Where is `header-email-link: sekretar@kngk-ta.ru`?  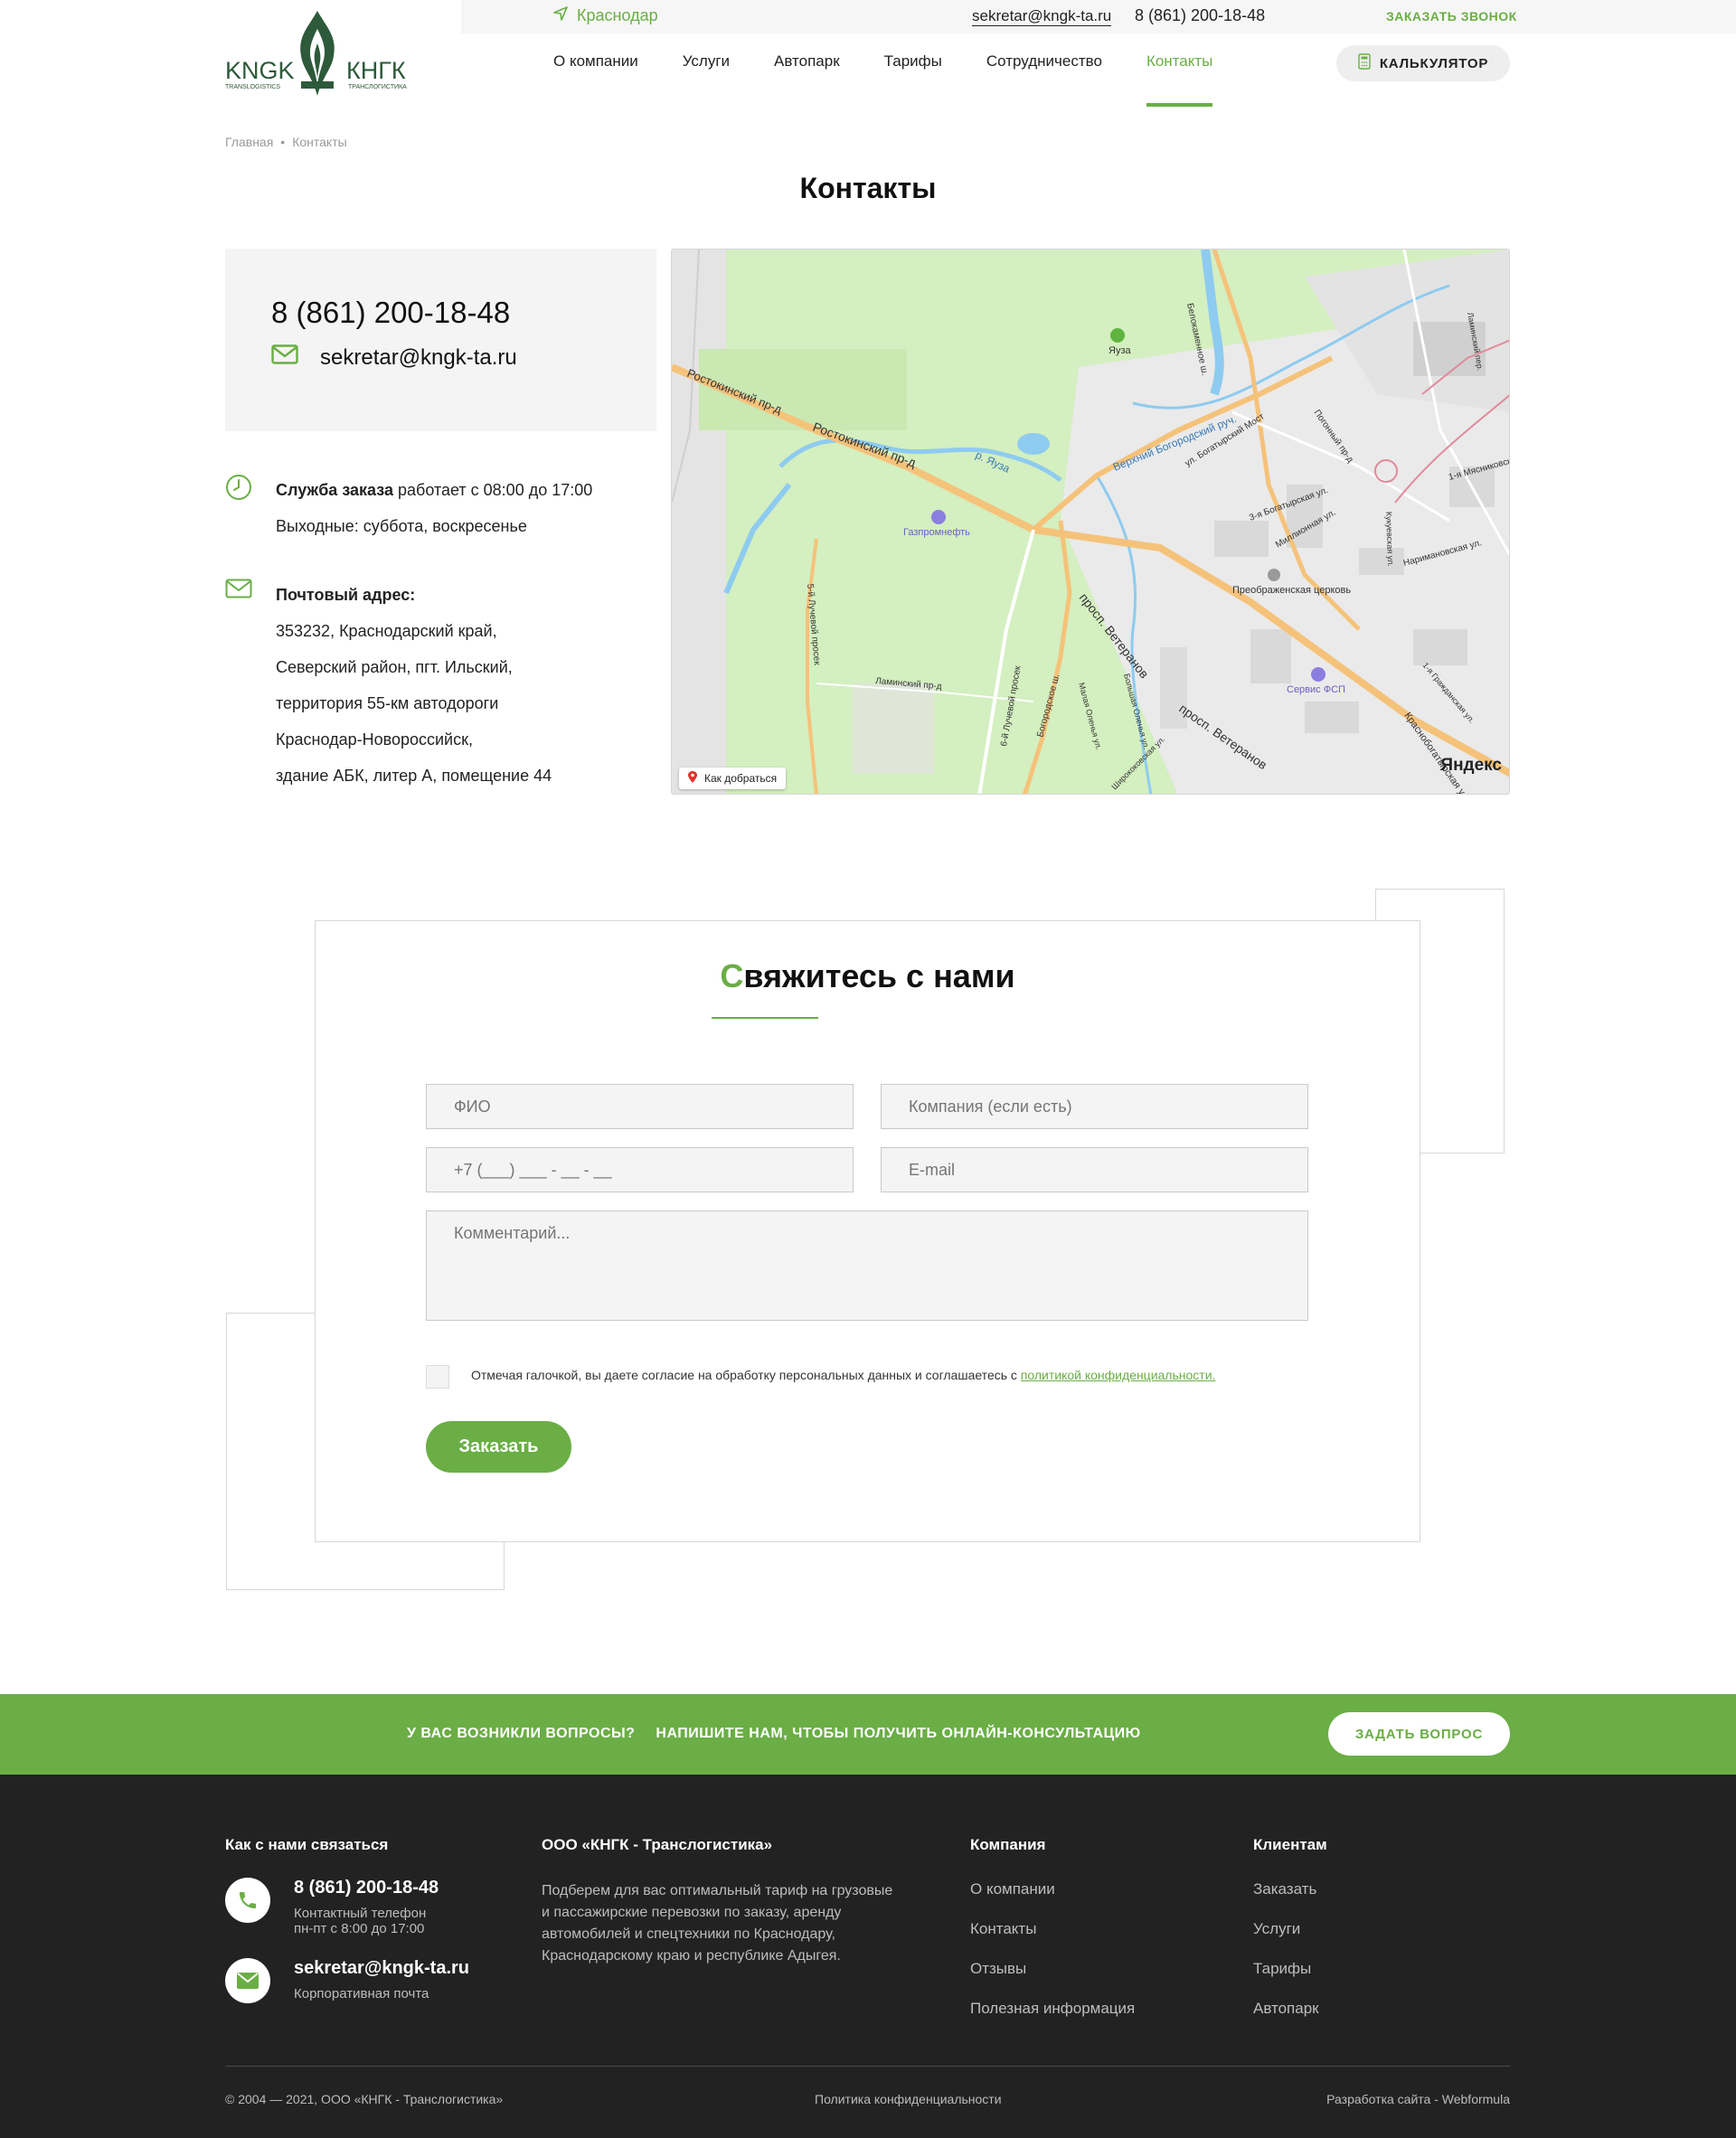 header-email-link: sekretar@kngk-ta.ru is located at coordinates (1042, 16).